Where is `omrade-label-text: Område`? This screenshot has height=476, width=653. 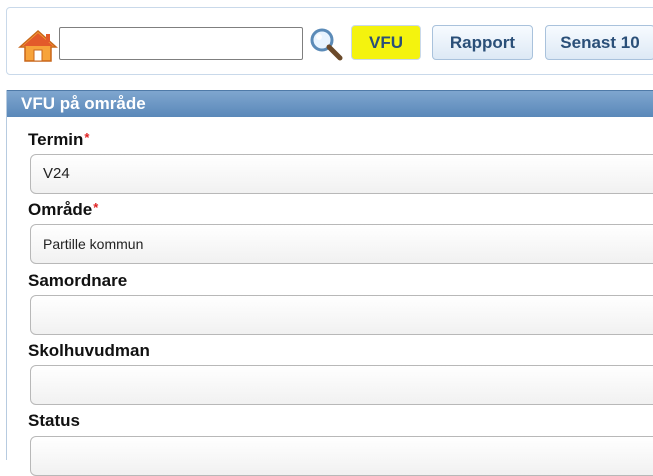
omrade-label-text: Område is located at coordinates (60, 209).